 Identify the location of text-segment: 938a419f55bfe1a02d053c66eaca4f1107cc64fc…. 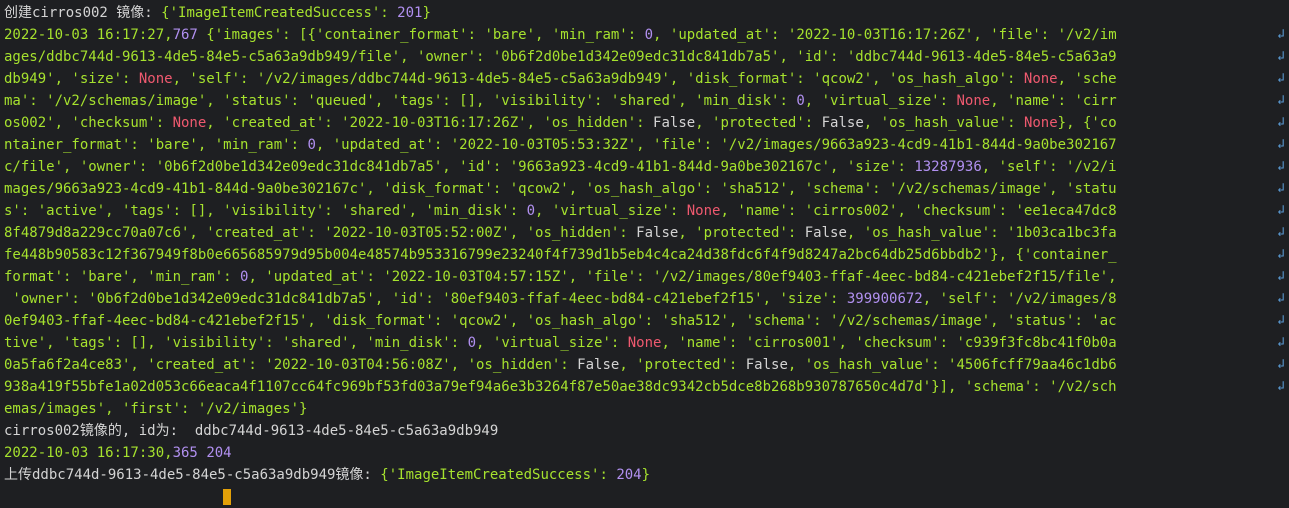
(560, 387).